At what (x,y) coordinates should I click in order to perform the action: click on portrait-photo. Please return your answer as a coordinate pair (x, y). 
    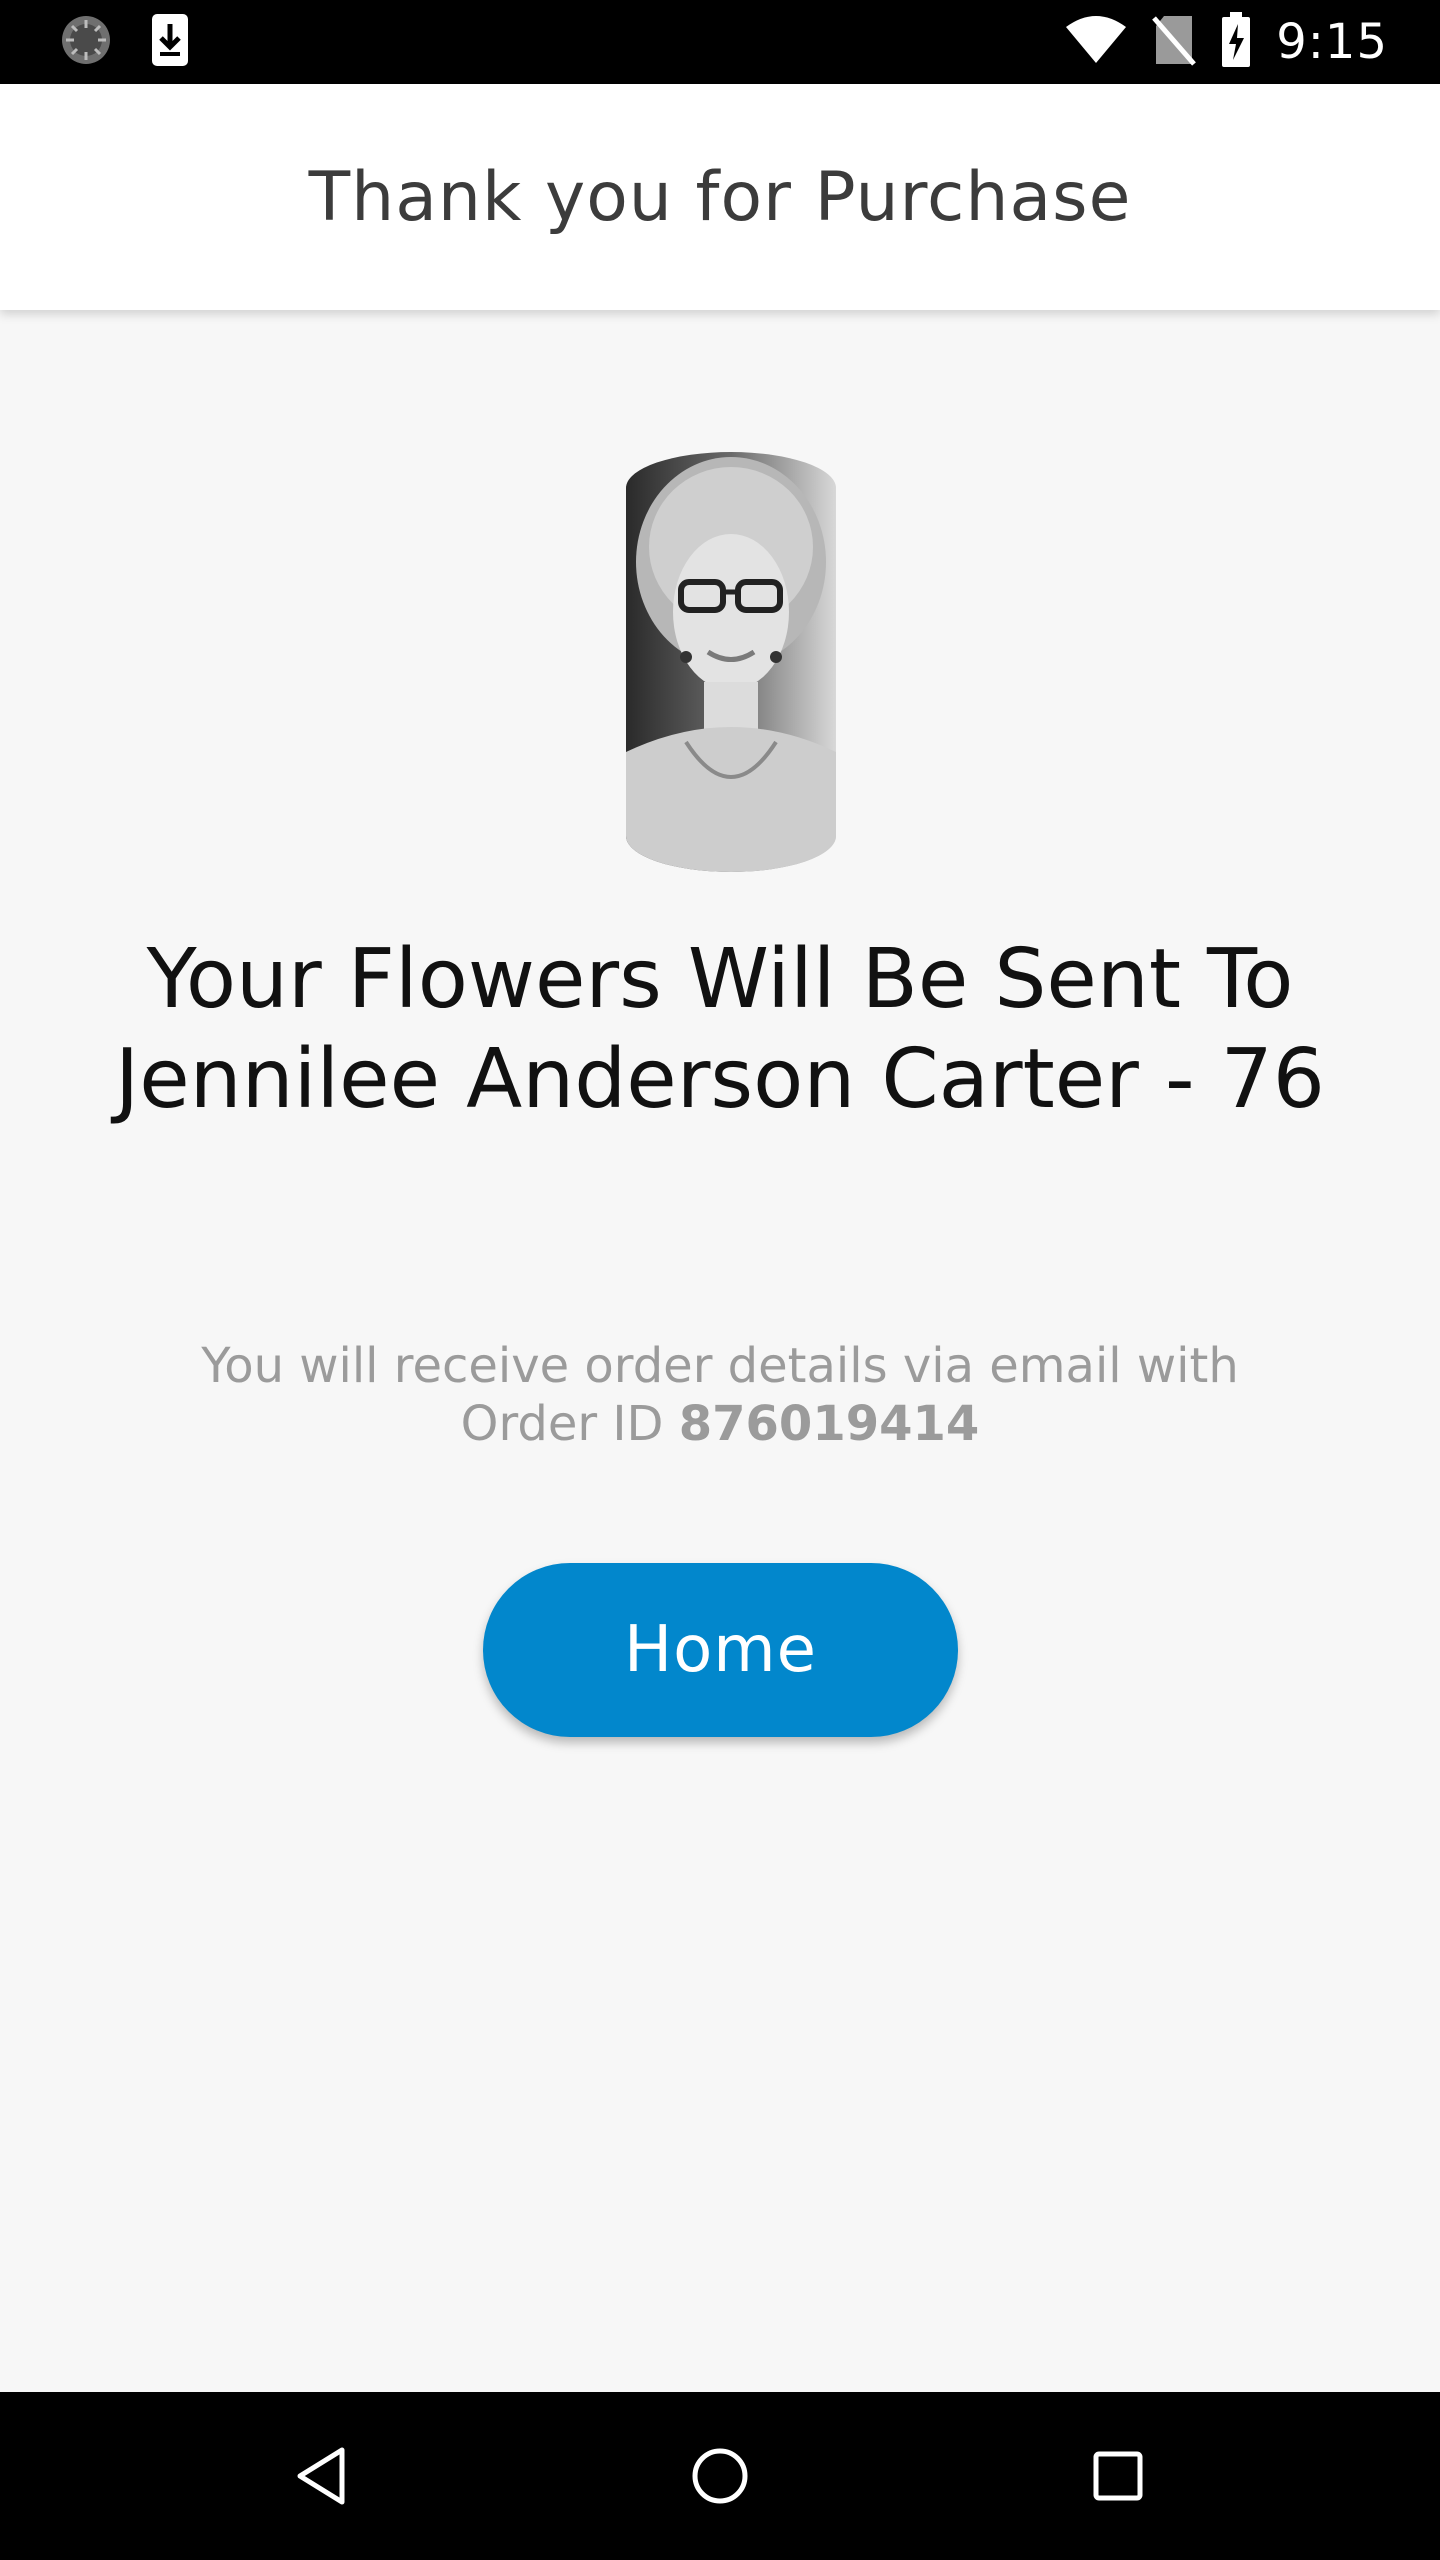
    Looking at the image, I should click on (731, 662).